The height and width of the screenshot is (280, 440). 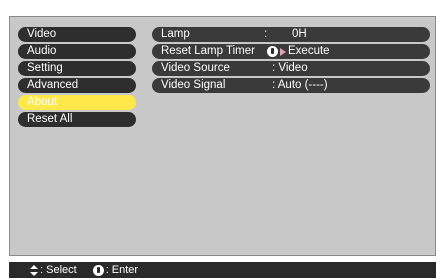 I want to click on execute-action: Execute, so click(x=298, y=51).